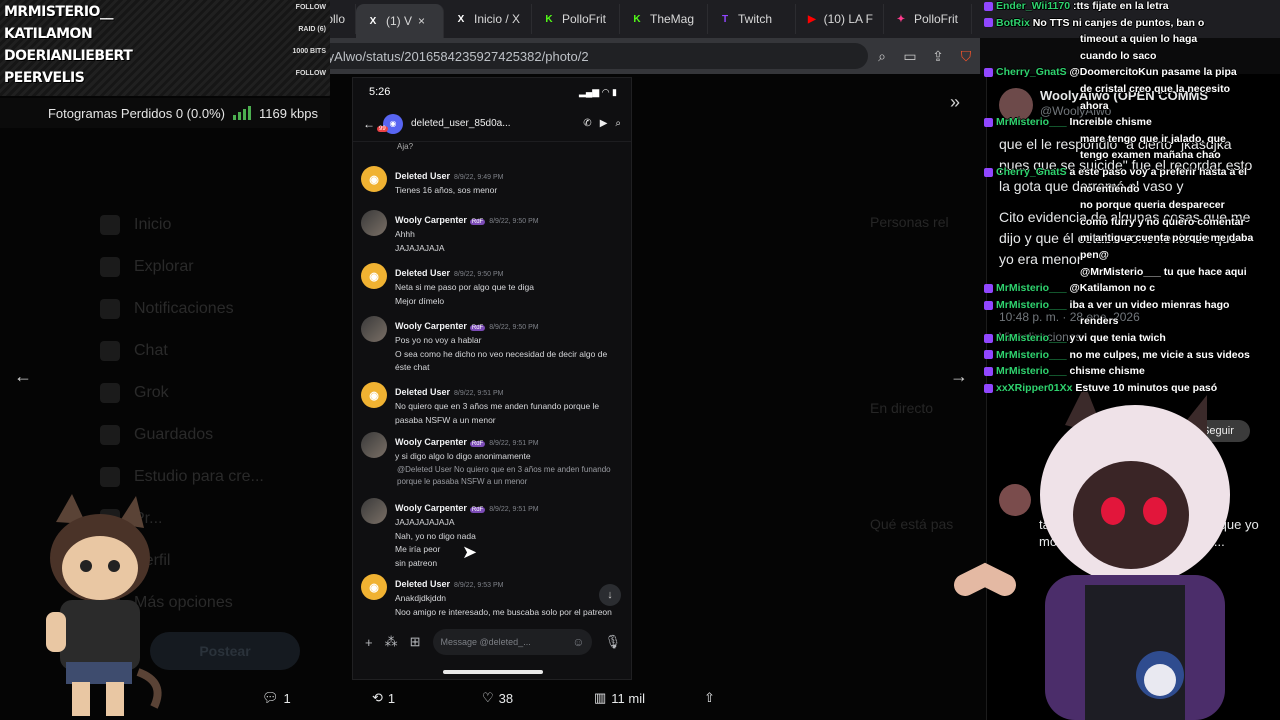 The image size is (1280, 720). What do you see at coordinates (610, 595) in the screenshot?
I see `jump-down-icon: ↓` at bounding box center [610, 595].